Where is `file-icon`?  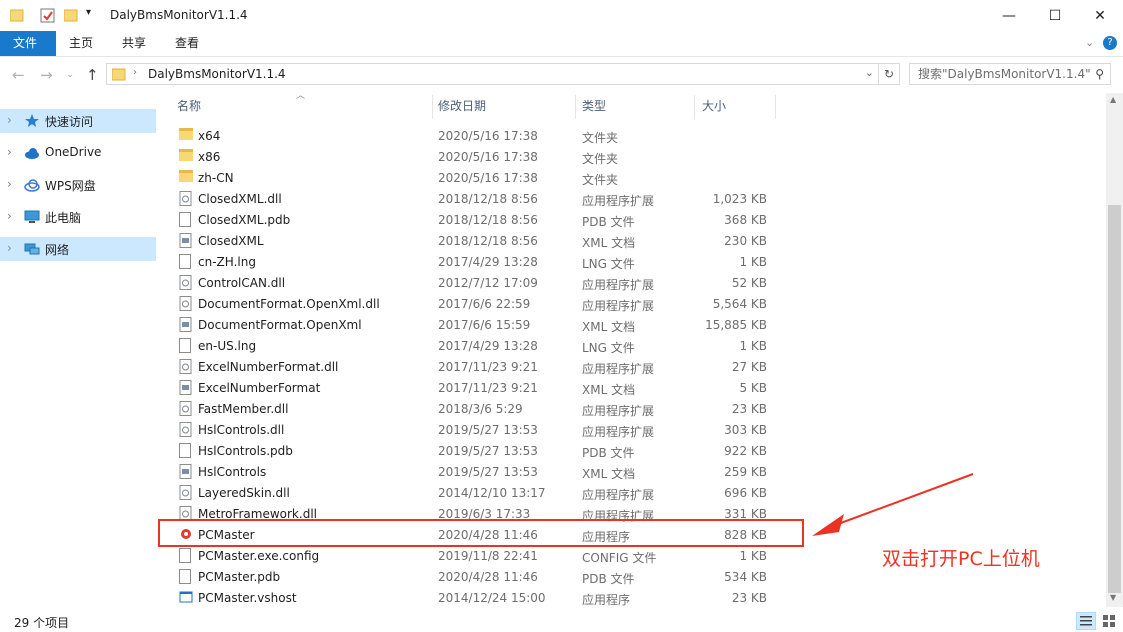
file-icon is located at coordinates (186, 556).